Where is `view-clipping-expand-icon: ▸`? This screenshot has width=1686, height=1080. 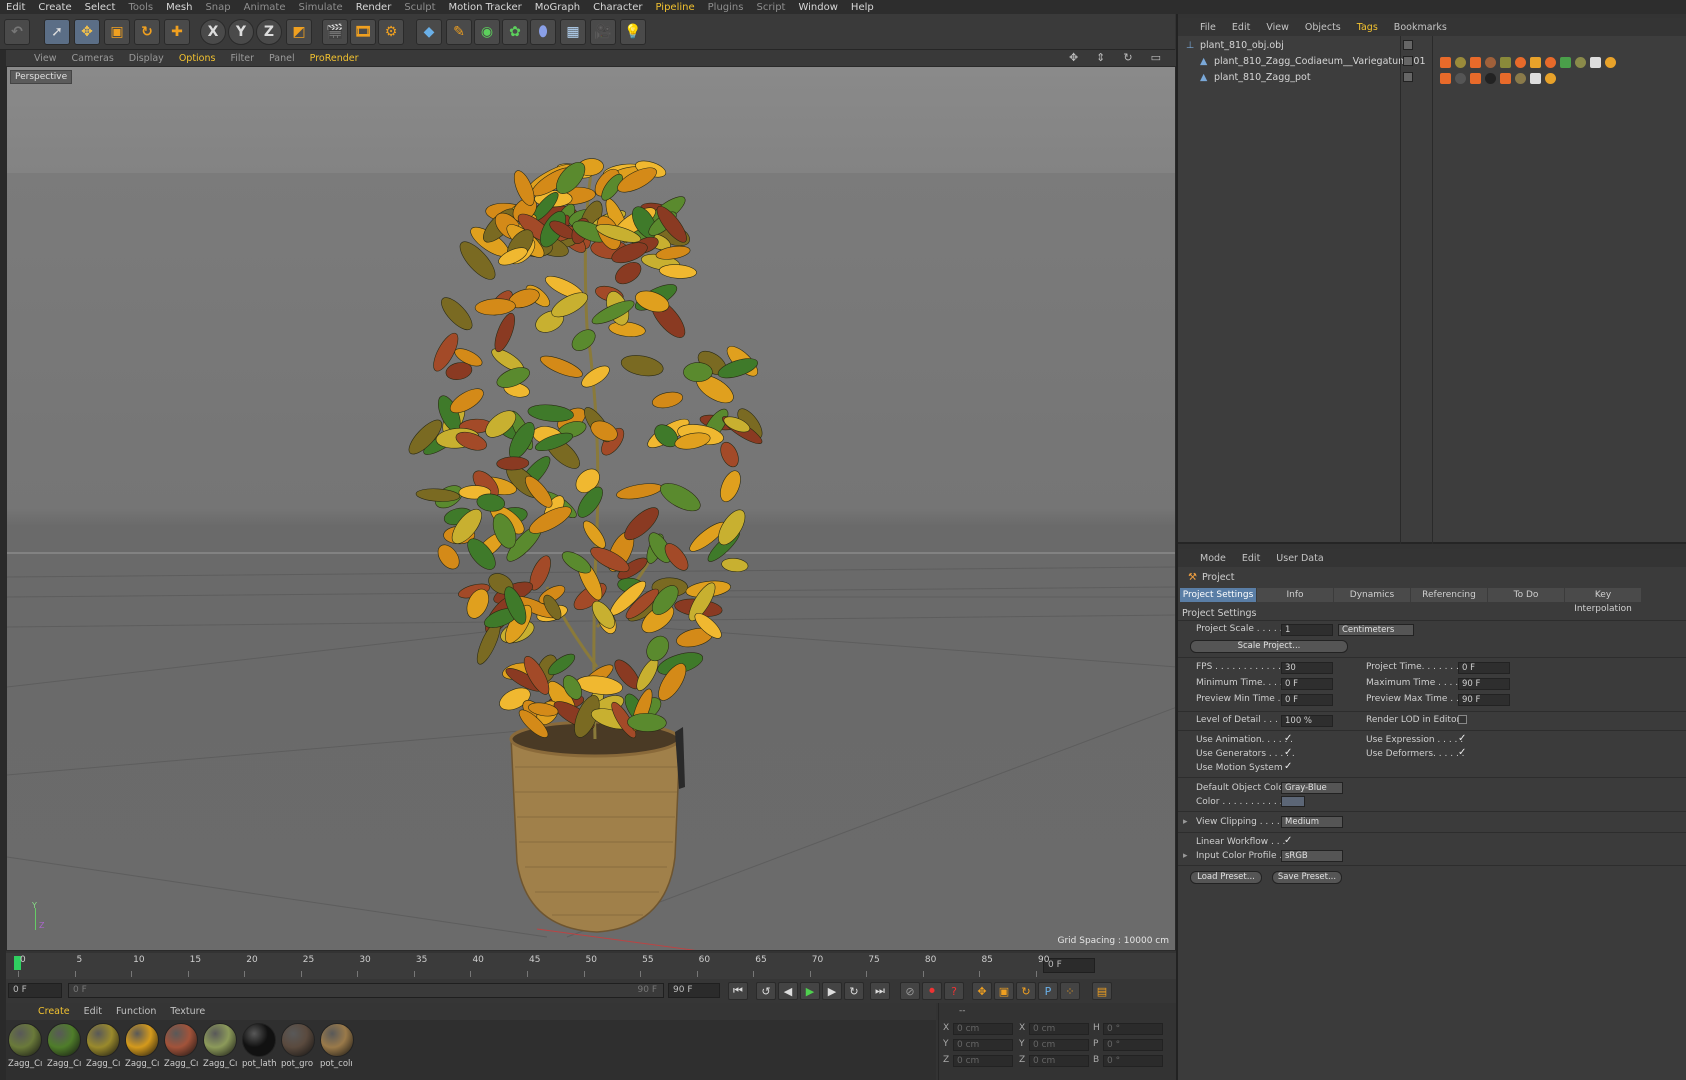 view-clipping-expand-icon: ▸ is located at coordinates (1185, 822).